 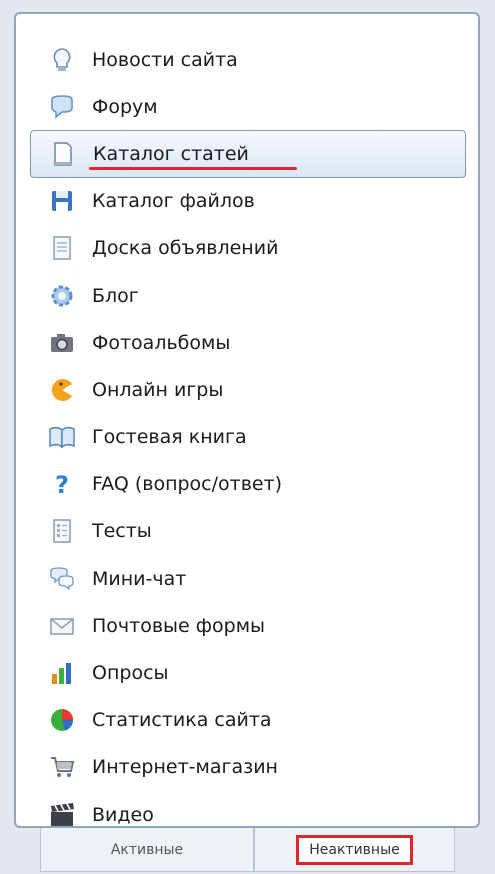 What do you see at coordinates (179, 625) in the screenshot?
I see `menu-item-label: Почтовые формы` at bounding box center [179, 625].